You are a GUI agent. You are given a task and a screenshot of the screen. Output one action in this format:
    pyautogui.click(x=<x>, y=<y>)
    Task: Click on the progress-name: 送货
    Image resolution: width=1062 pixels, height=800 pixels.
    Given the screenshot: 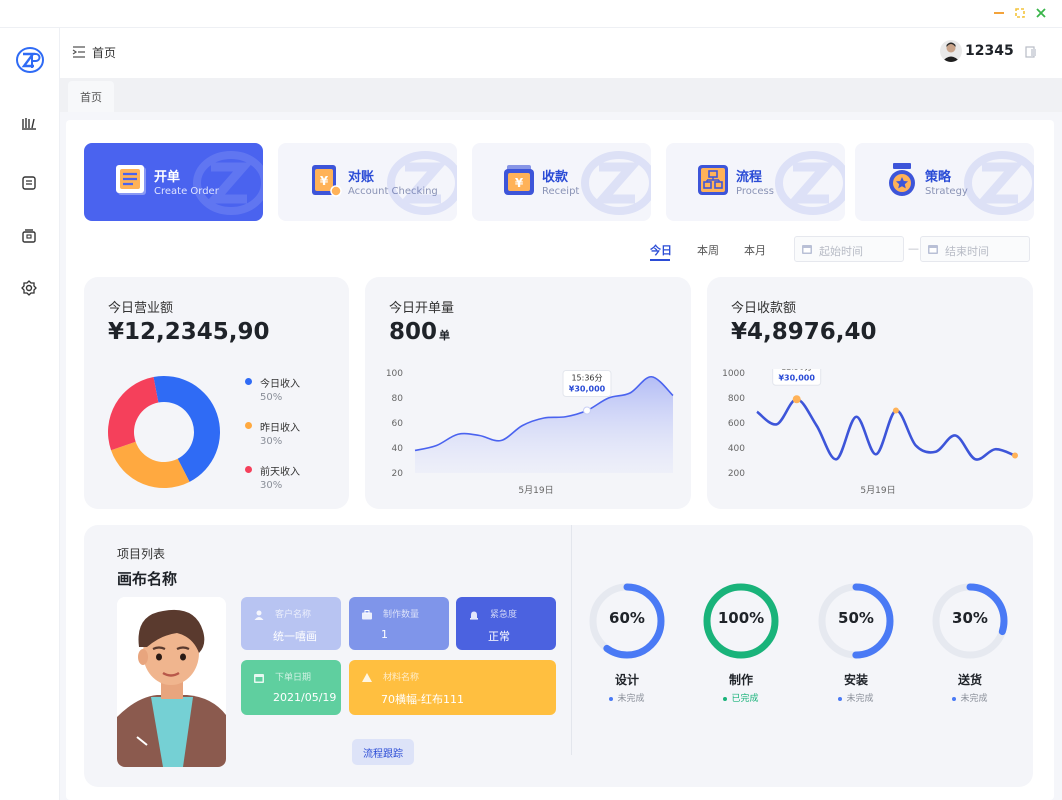 What is the action you would take?
    pyautogui.click(x=969, y=680)
    